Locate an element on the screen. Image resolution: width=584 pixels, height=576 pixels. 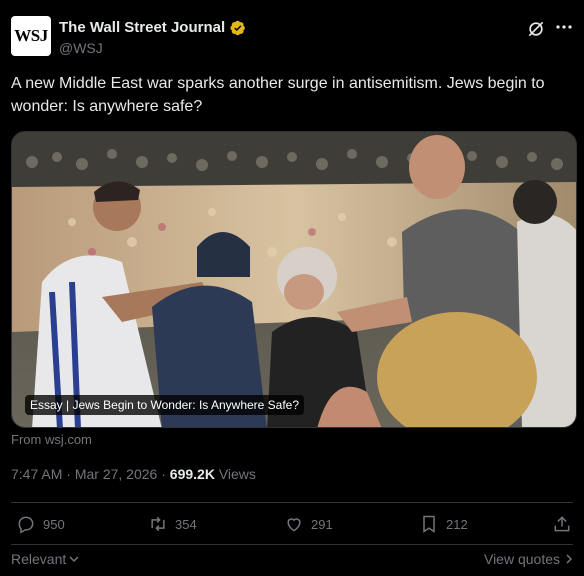
views-count: 699.2K is located at coordinates (192, 474).